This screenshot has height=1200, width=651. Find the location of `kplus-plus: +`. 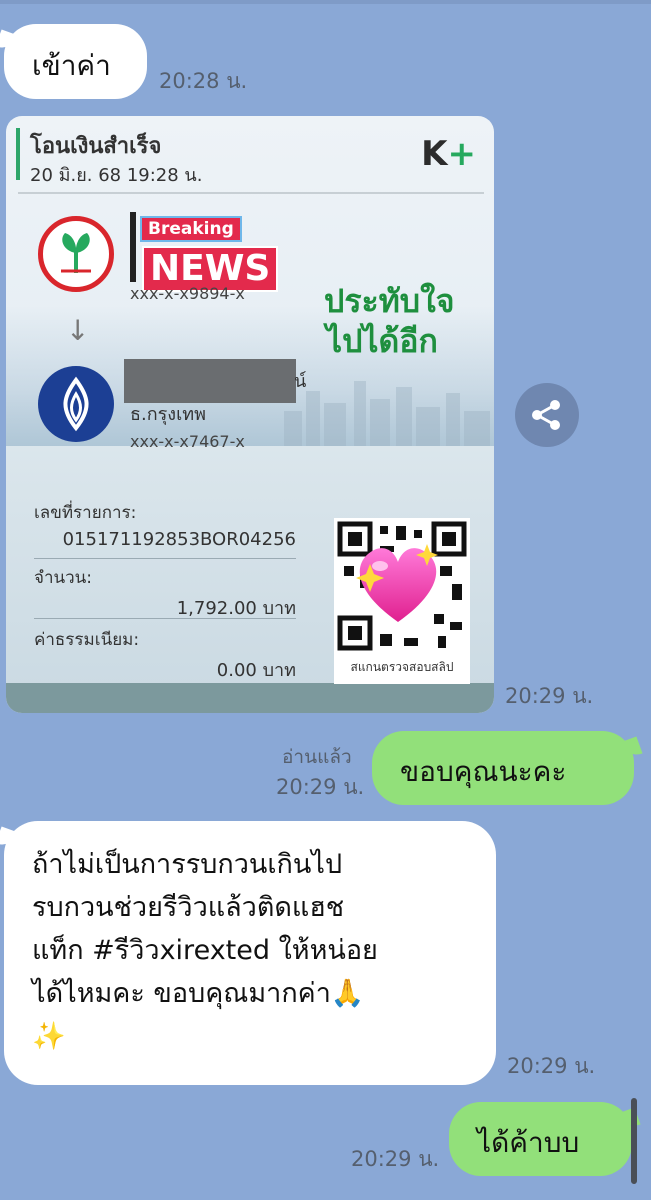

kplus-plus: + is located at coordinates (462, 154).